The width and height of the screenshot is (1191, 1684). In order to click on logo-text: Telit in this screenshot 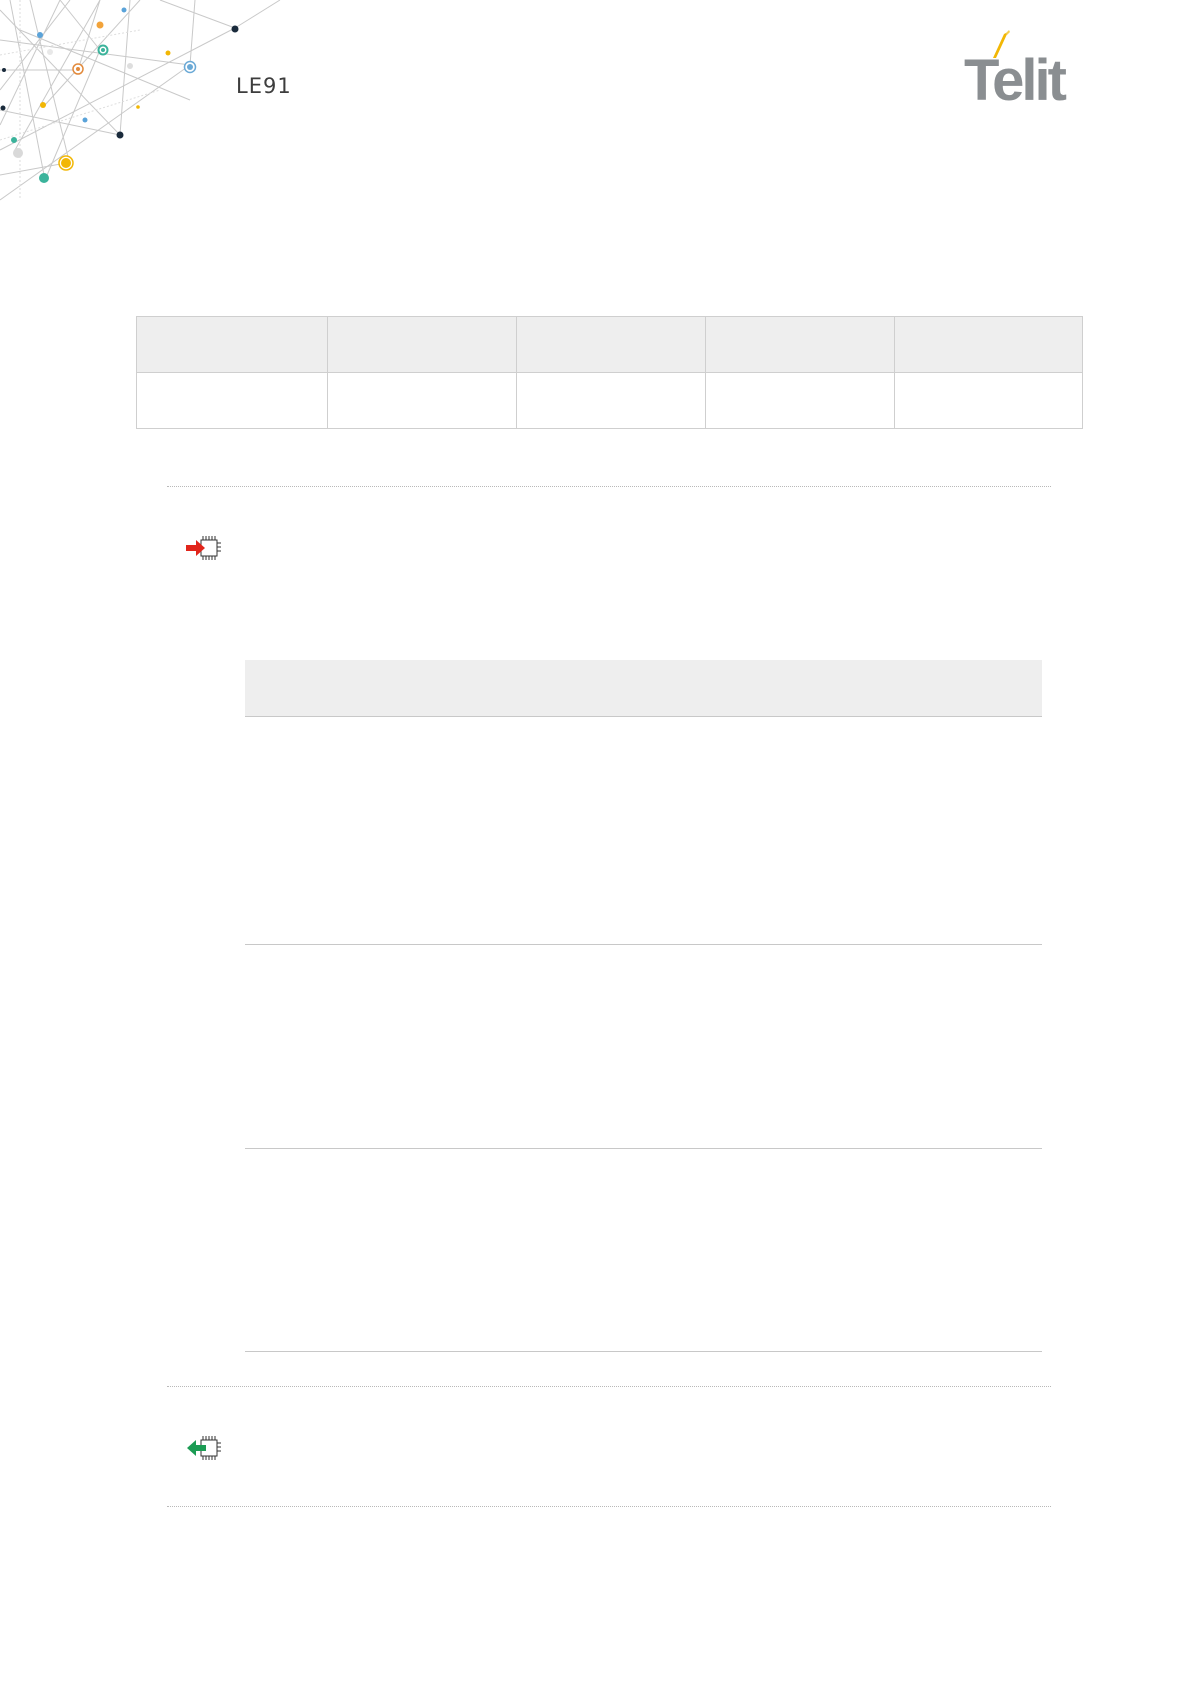, I will do `click(1015, 78)`.